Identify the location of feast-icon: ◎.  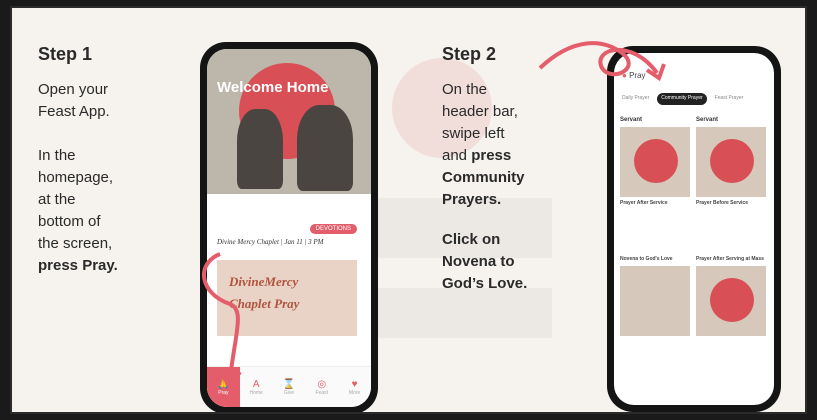
(322, 384).